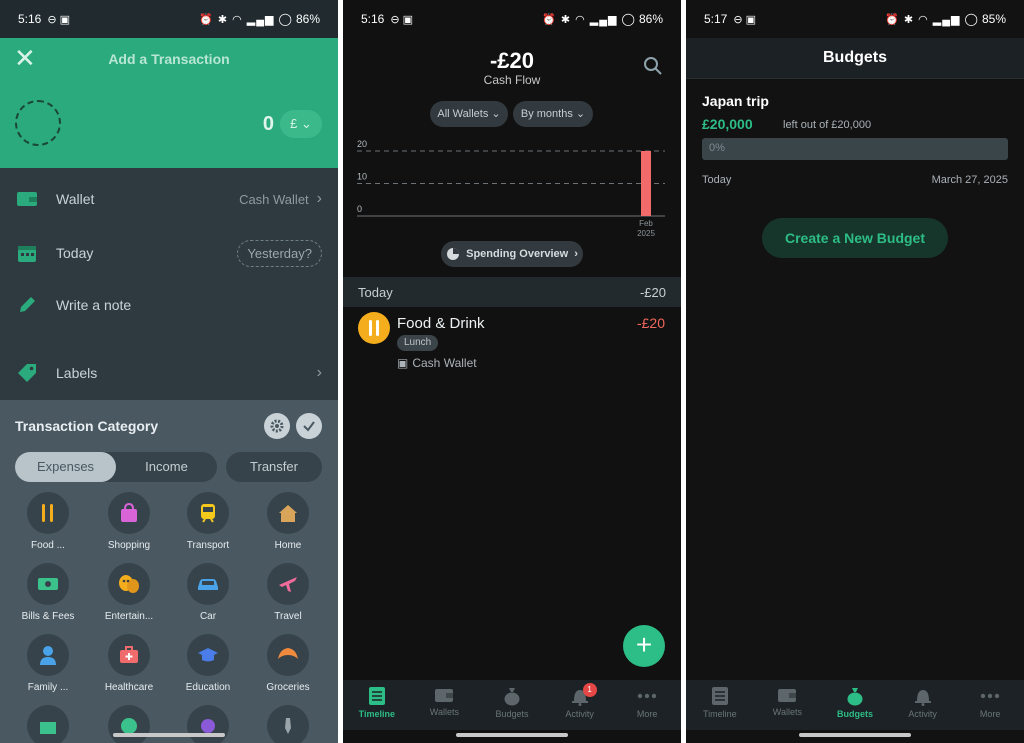  I want to click on spending-overview-button: Spending Overview ›, so click(512, 254).